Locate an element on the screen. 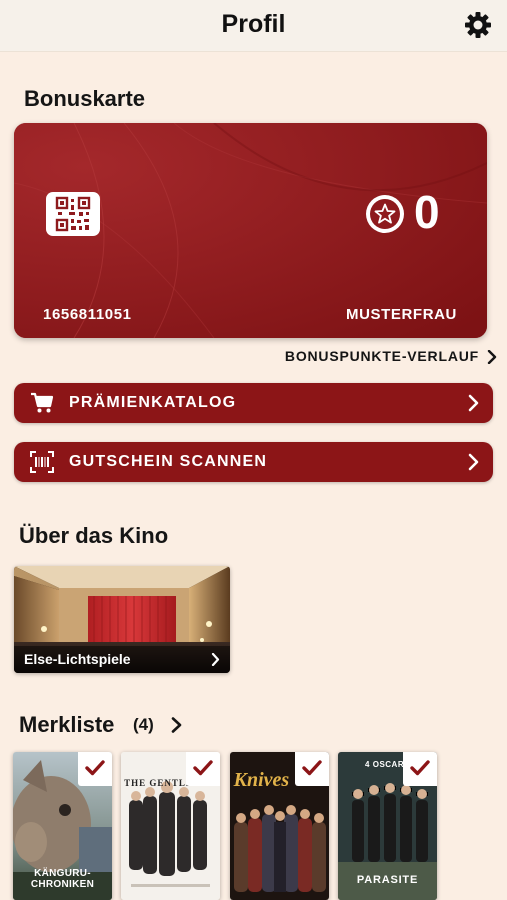 This screenshot has width=507, height=900. gear-icon is located at coordinates (478, 25).